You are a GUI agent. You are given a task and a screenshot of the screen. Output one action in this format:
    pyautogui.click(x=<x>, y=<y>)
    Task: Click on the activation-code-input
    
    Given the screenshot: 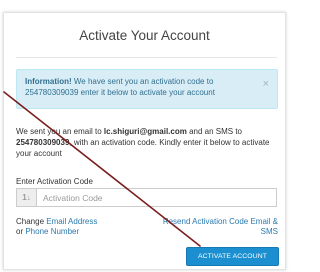 What is the action you would take?
    pyautogui.click(x=156, y=197)
    